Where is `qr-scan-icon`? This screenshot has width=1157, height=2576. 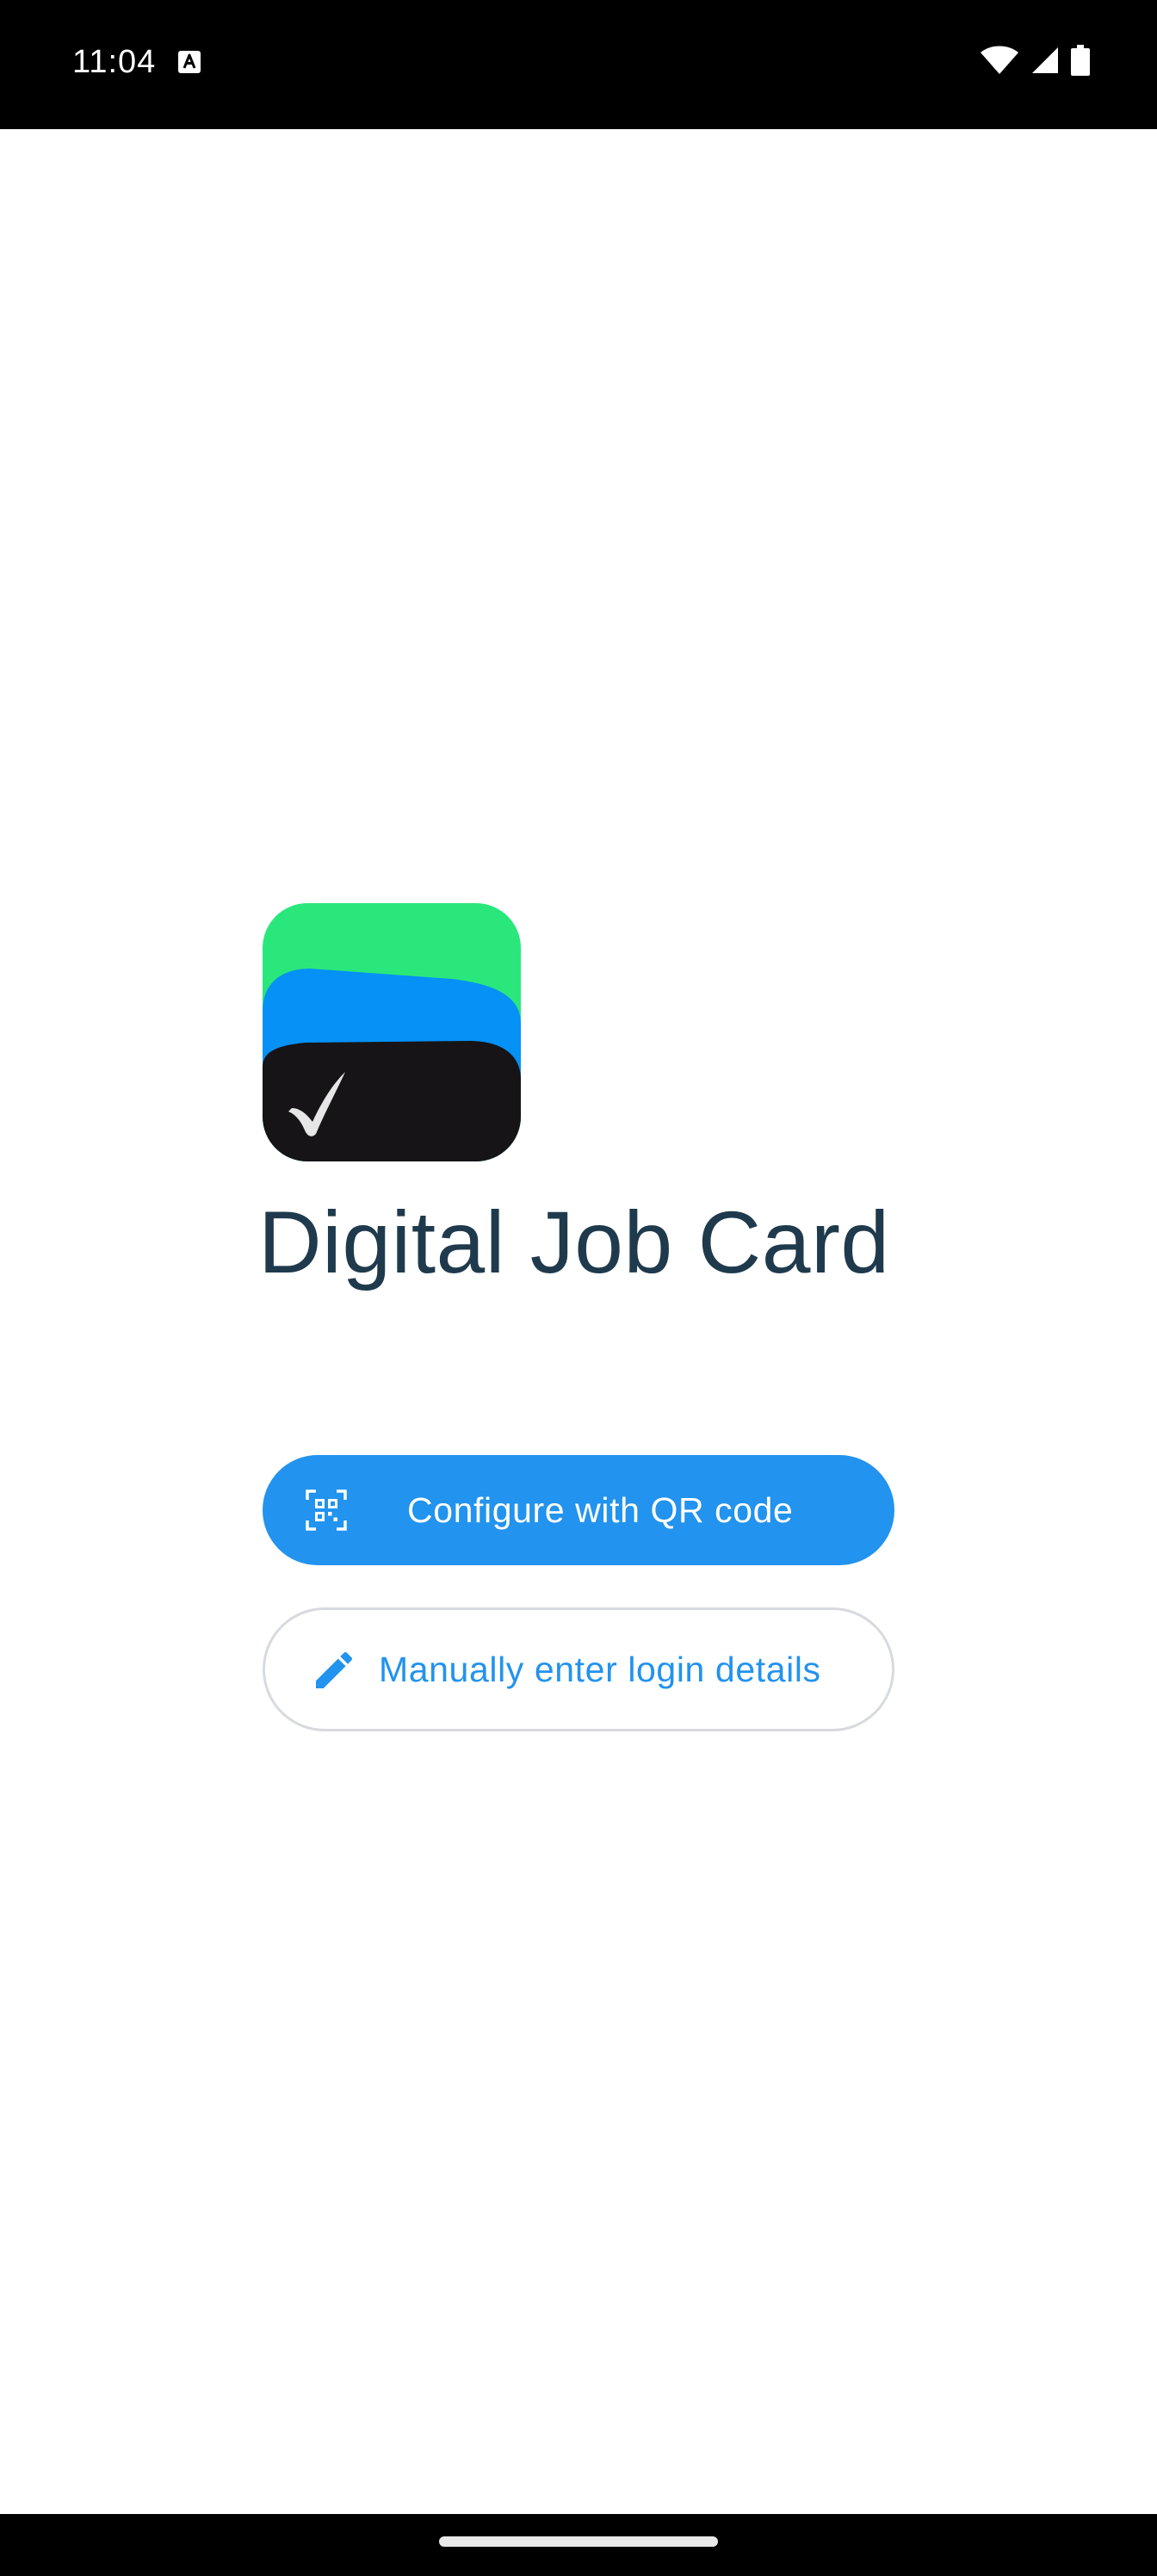 qr-scan-icon is located at coordinates (327, 1510).